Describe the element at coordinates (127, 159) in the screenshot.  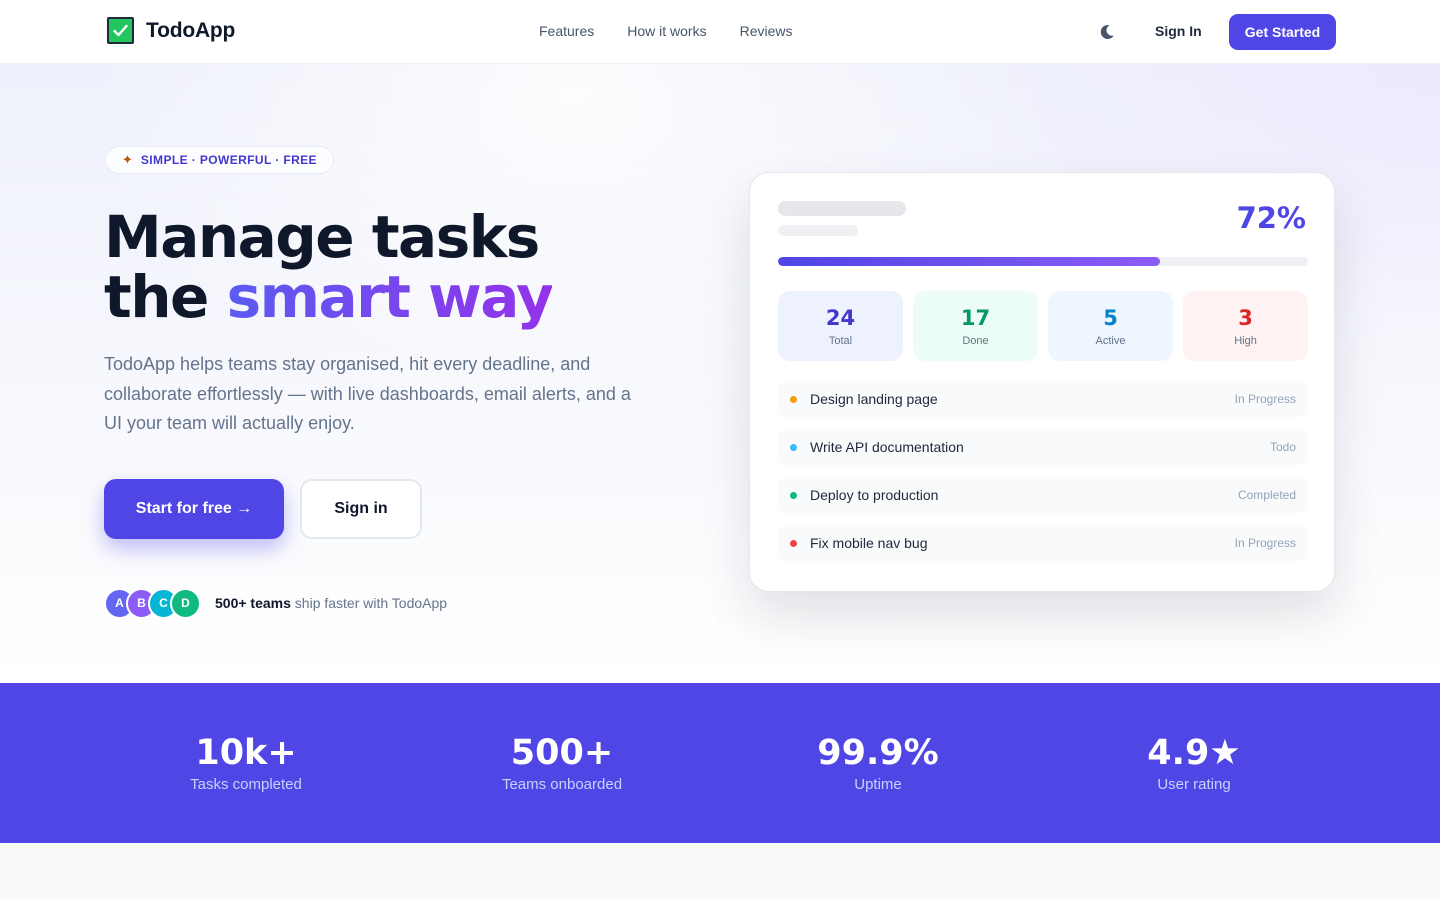
I see `sparkle-icon: ✦` at that location.